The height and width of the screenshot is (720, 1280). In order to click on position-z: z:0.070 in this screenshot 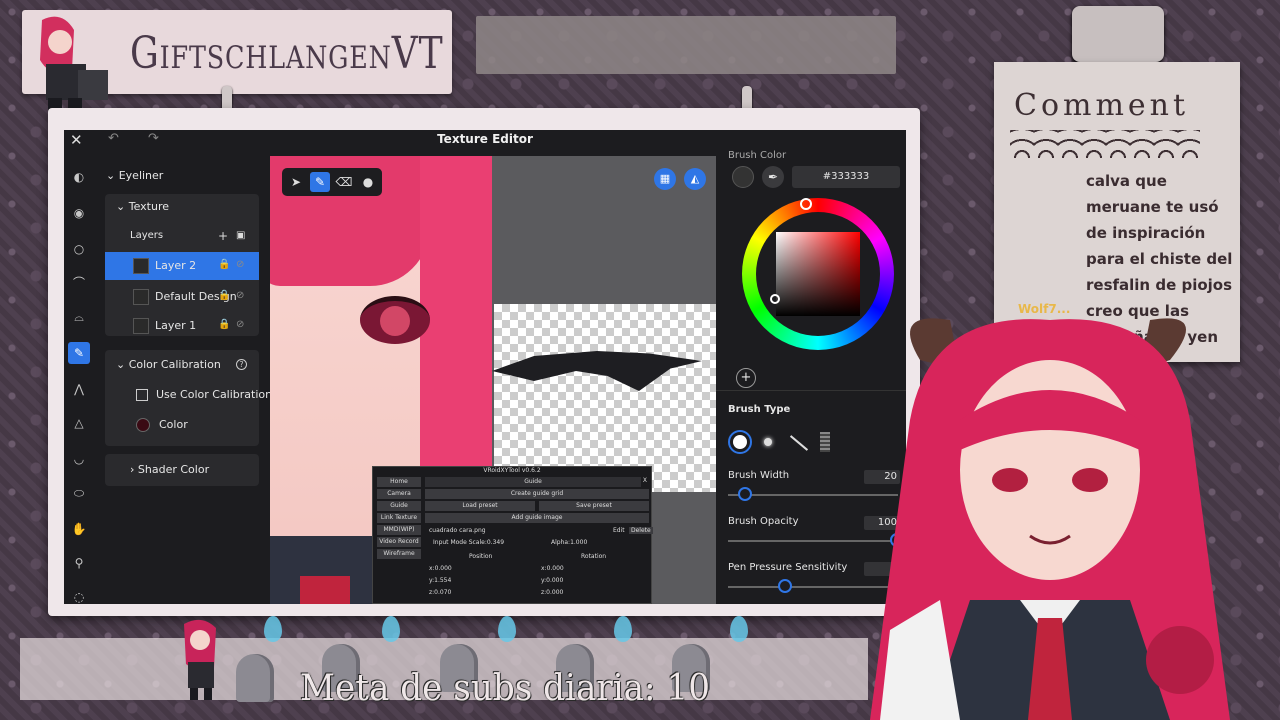, I will do `click(440, 592)`.